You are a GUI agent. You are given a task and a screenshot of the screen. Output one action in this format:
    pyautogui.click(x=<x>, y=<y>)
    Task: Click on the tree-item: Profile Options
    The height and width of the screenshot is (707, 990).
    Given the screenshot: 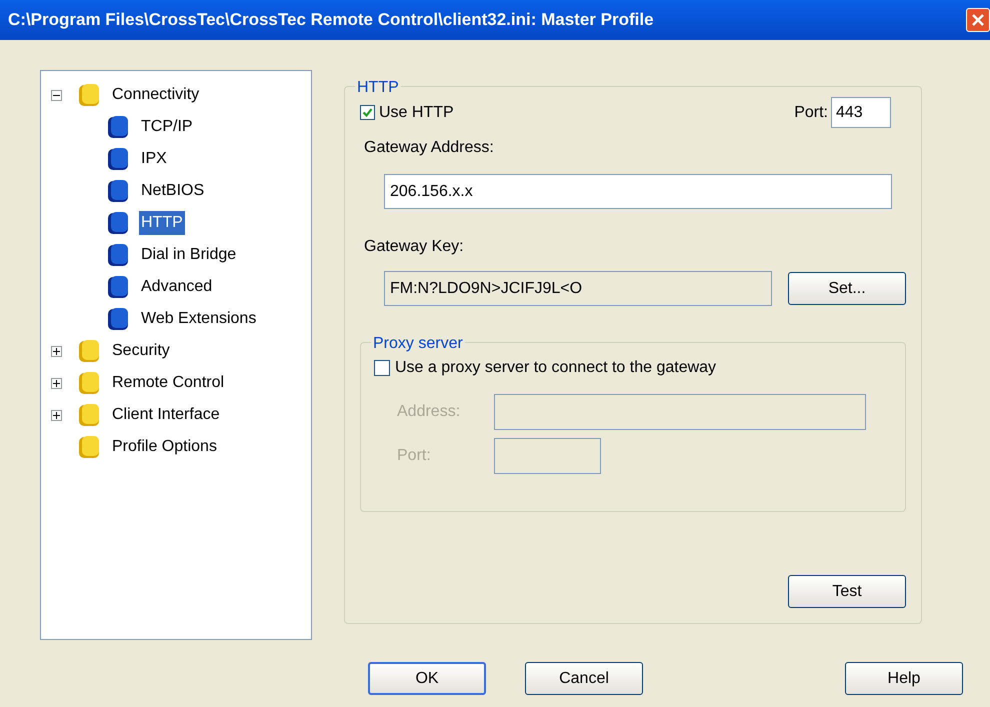 What is the action you would take?
    pyautogui.click(x=164, y=447)
    